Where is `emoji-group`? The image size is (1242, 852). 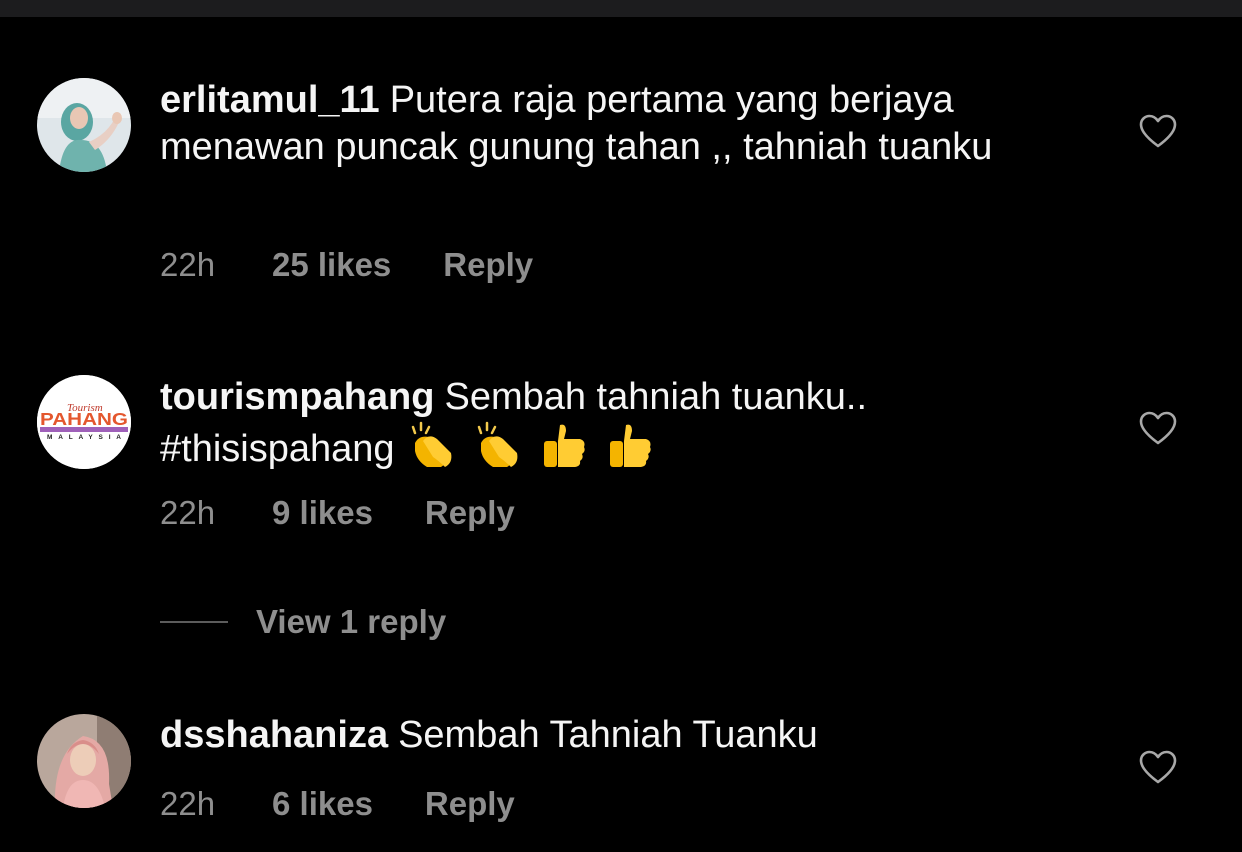 emoji-group is located at coordinates (533, 451).